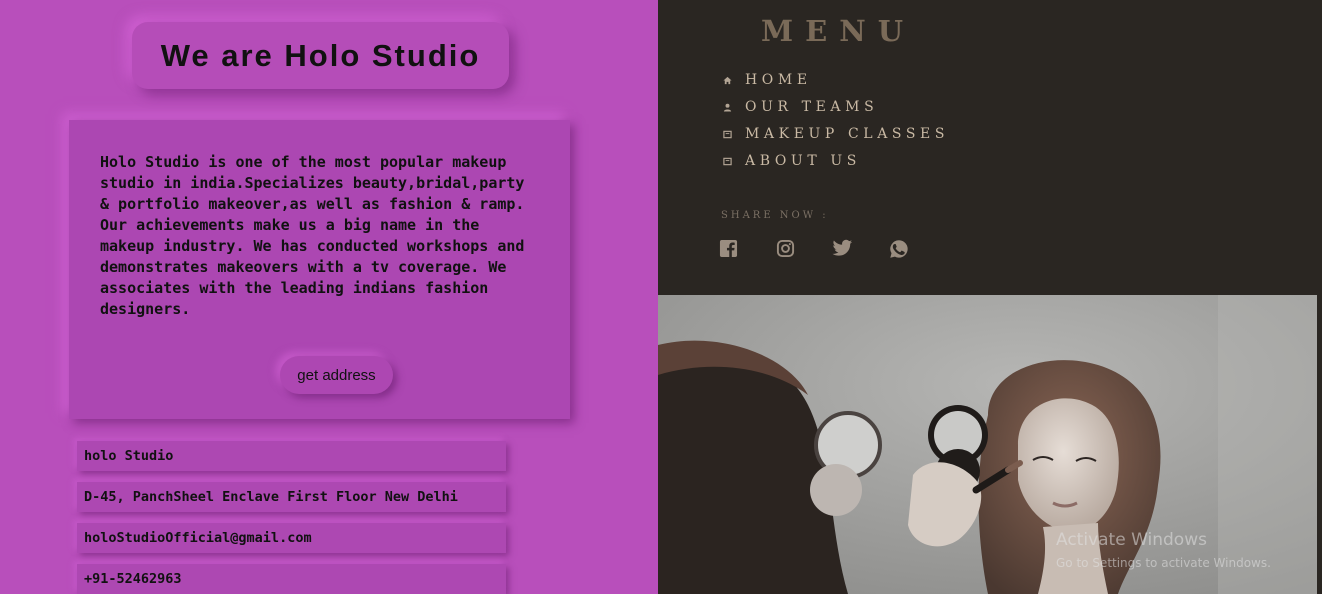 The height and width of the screenshot is (594, 1322). Describe the element at coordinates (1319, 444) in the screenshot. I see `photo-edge` at that location.